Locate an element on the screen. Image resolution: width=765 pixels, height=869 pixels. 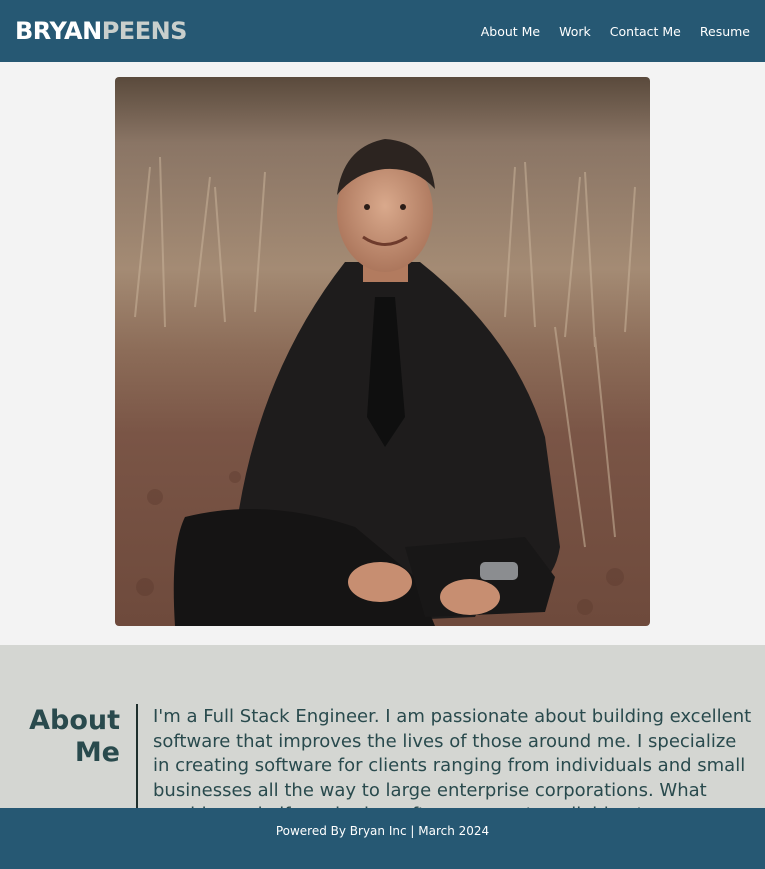
about-heading-line-1: About is located at coordinates (74, 720).